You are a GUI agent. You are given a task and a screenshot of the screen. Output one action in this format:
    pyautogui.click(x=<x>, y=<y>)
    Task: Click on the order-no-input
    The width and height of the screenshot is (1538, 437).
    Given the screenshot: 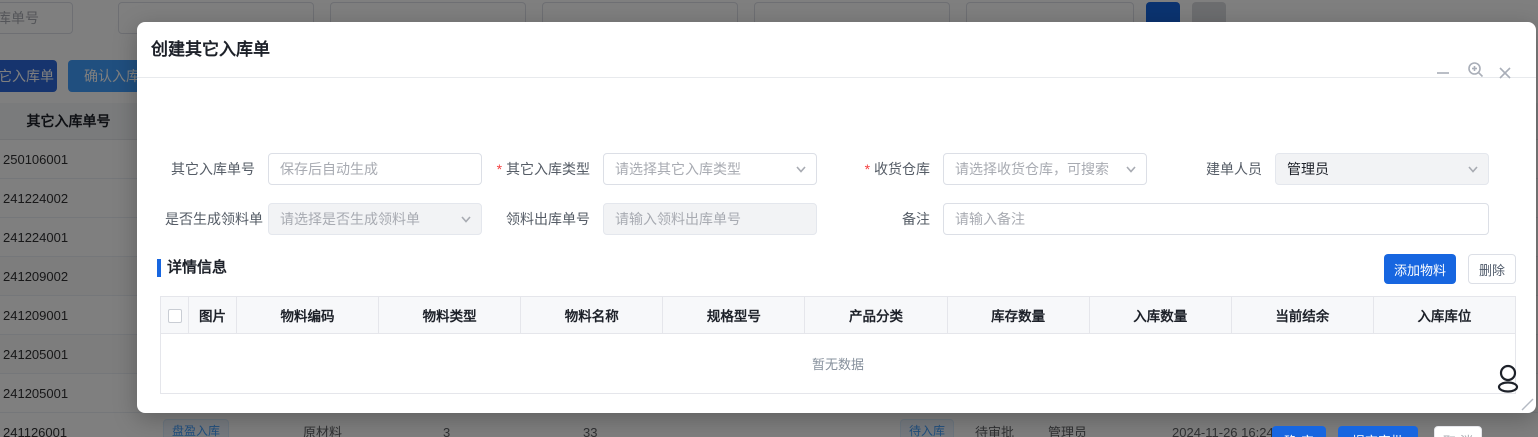 What is the action you would take?
    pyautogui.click(x=375, y=169)
    